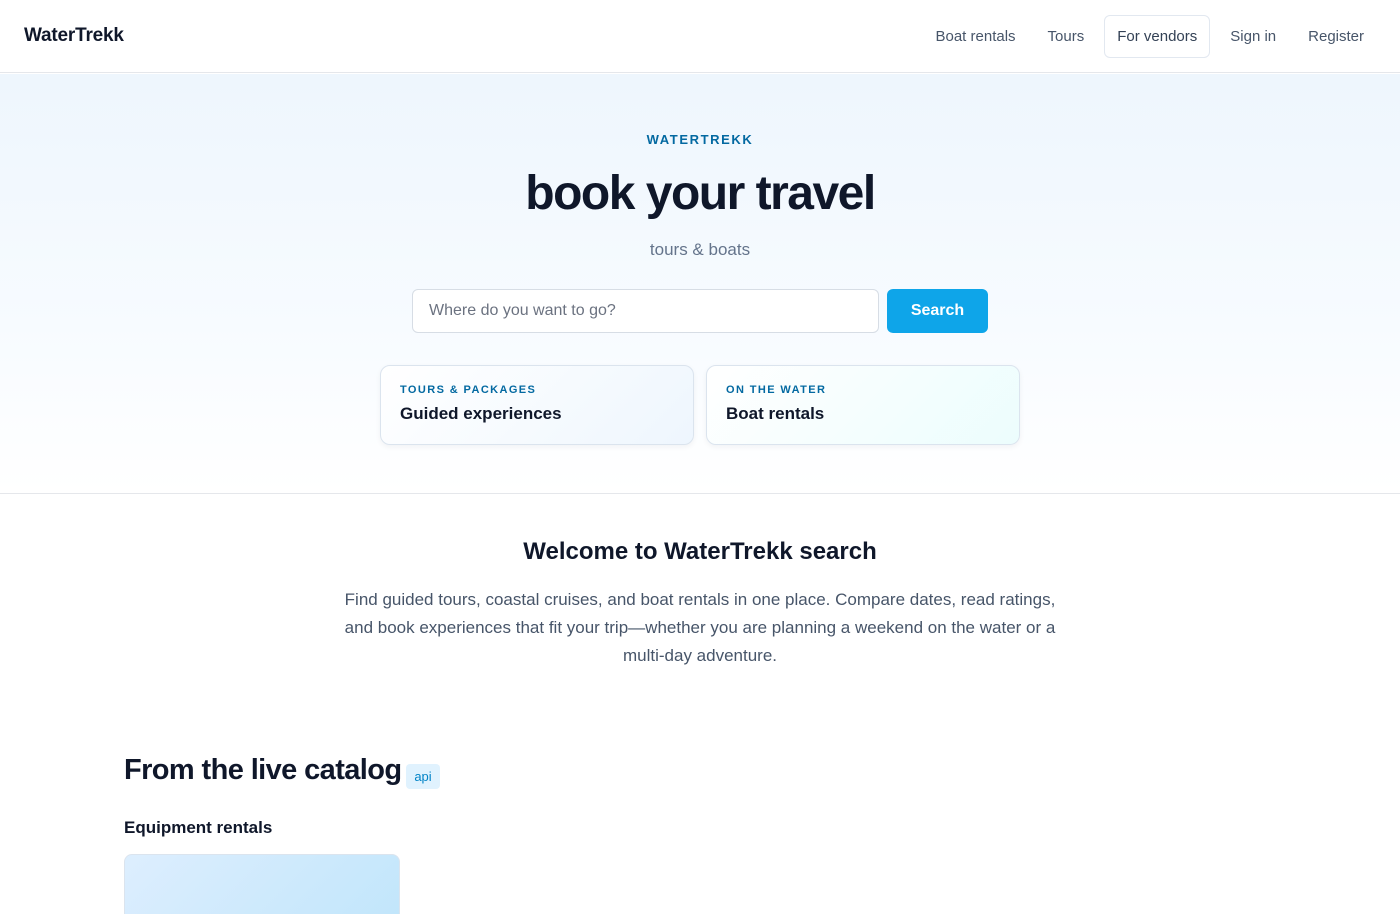 Image resolution: width=1400 pixels, height=914 pixels. I want to click on welcome-heading: Welcome to WaterTrekk search, so click(700, 551).